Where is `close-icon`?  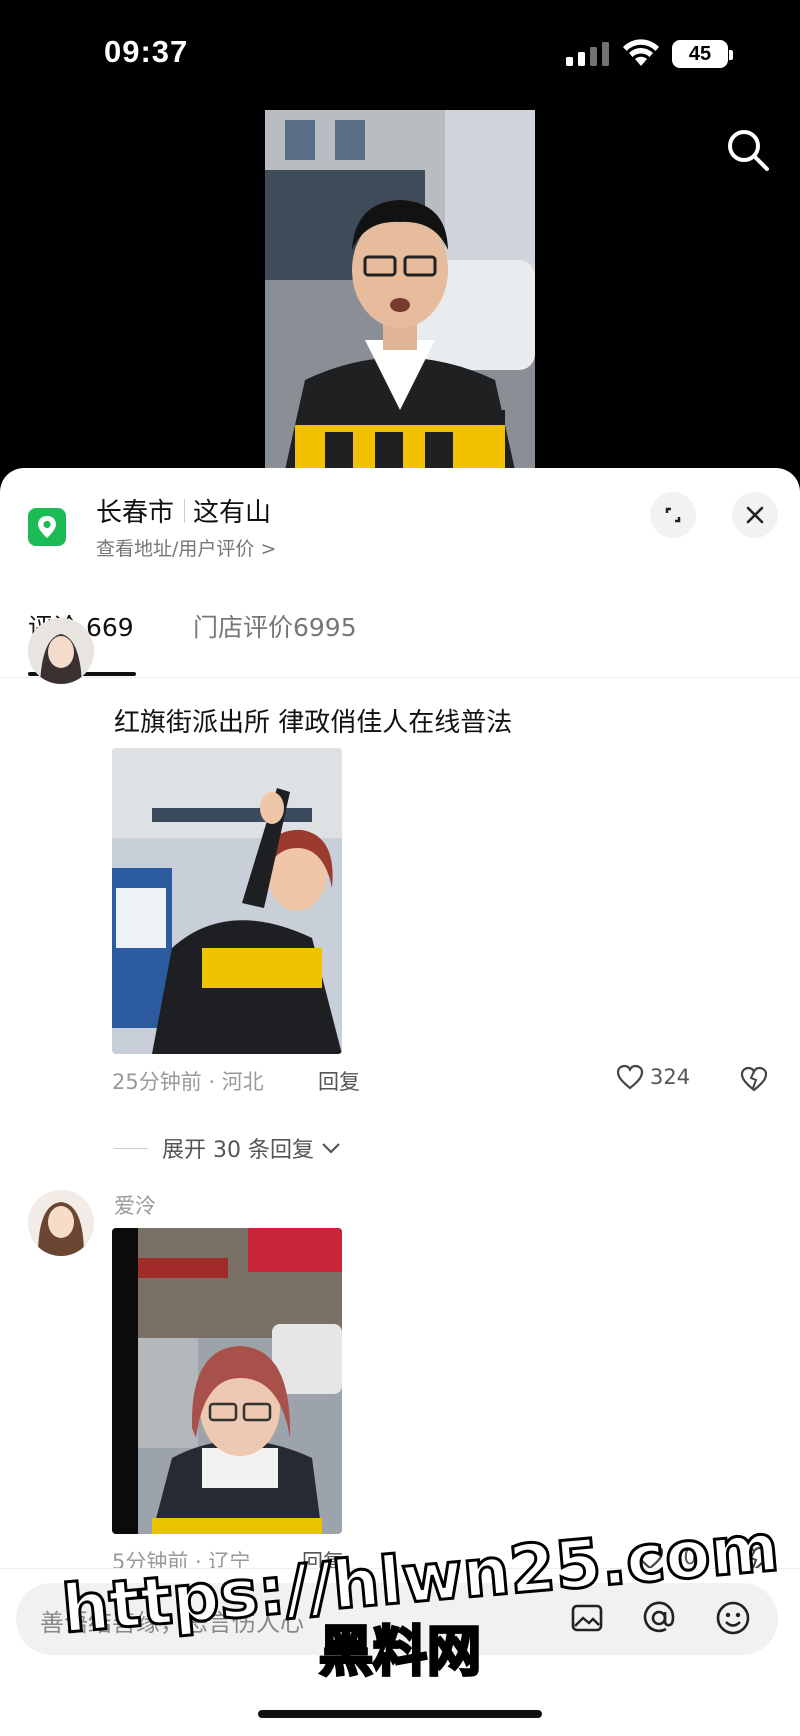
close-icon is located at coordinates (755, 515).